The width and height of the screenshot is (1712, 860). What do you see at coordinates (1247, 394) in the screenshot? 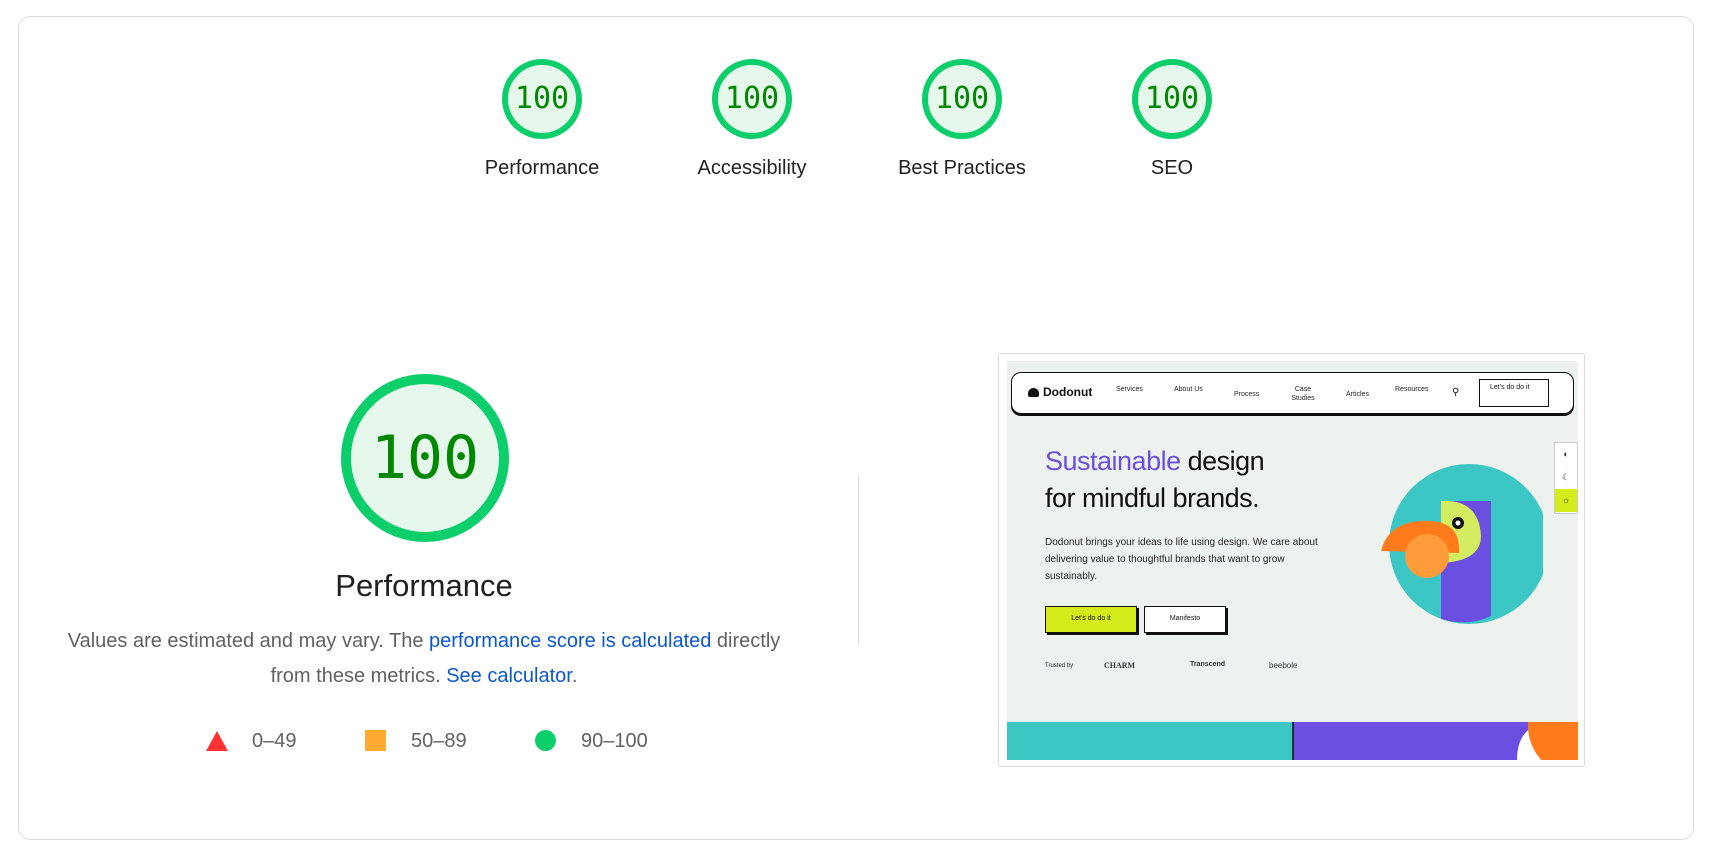
I see `site-nav-item: Process` at bounding box center [1247, 394].